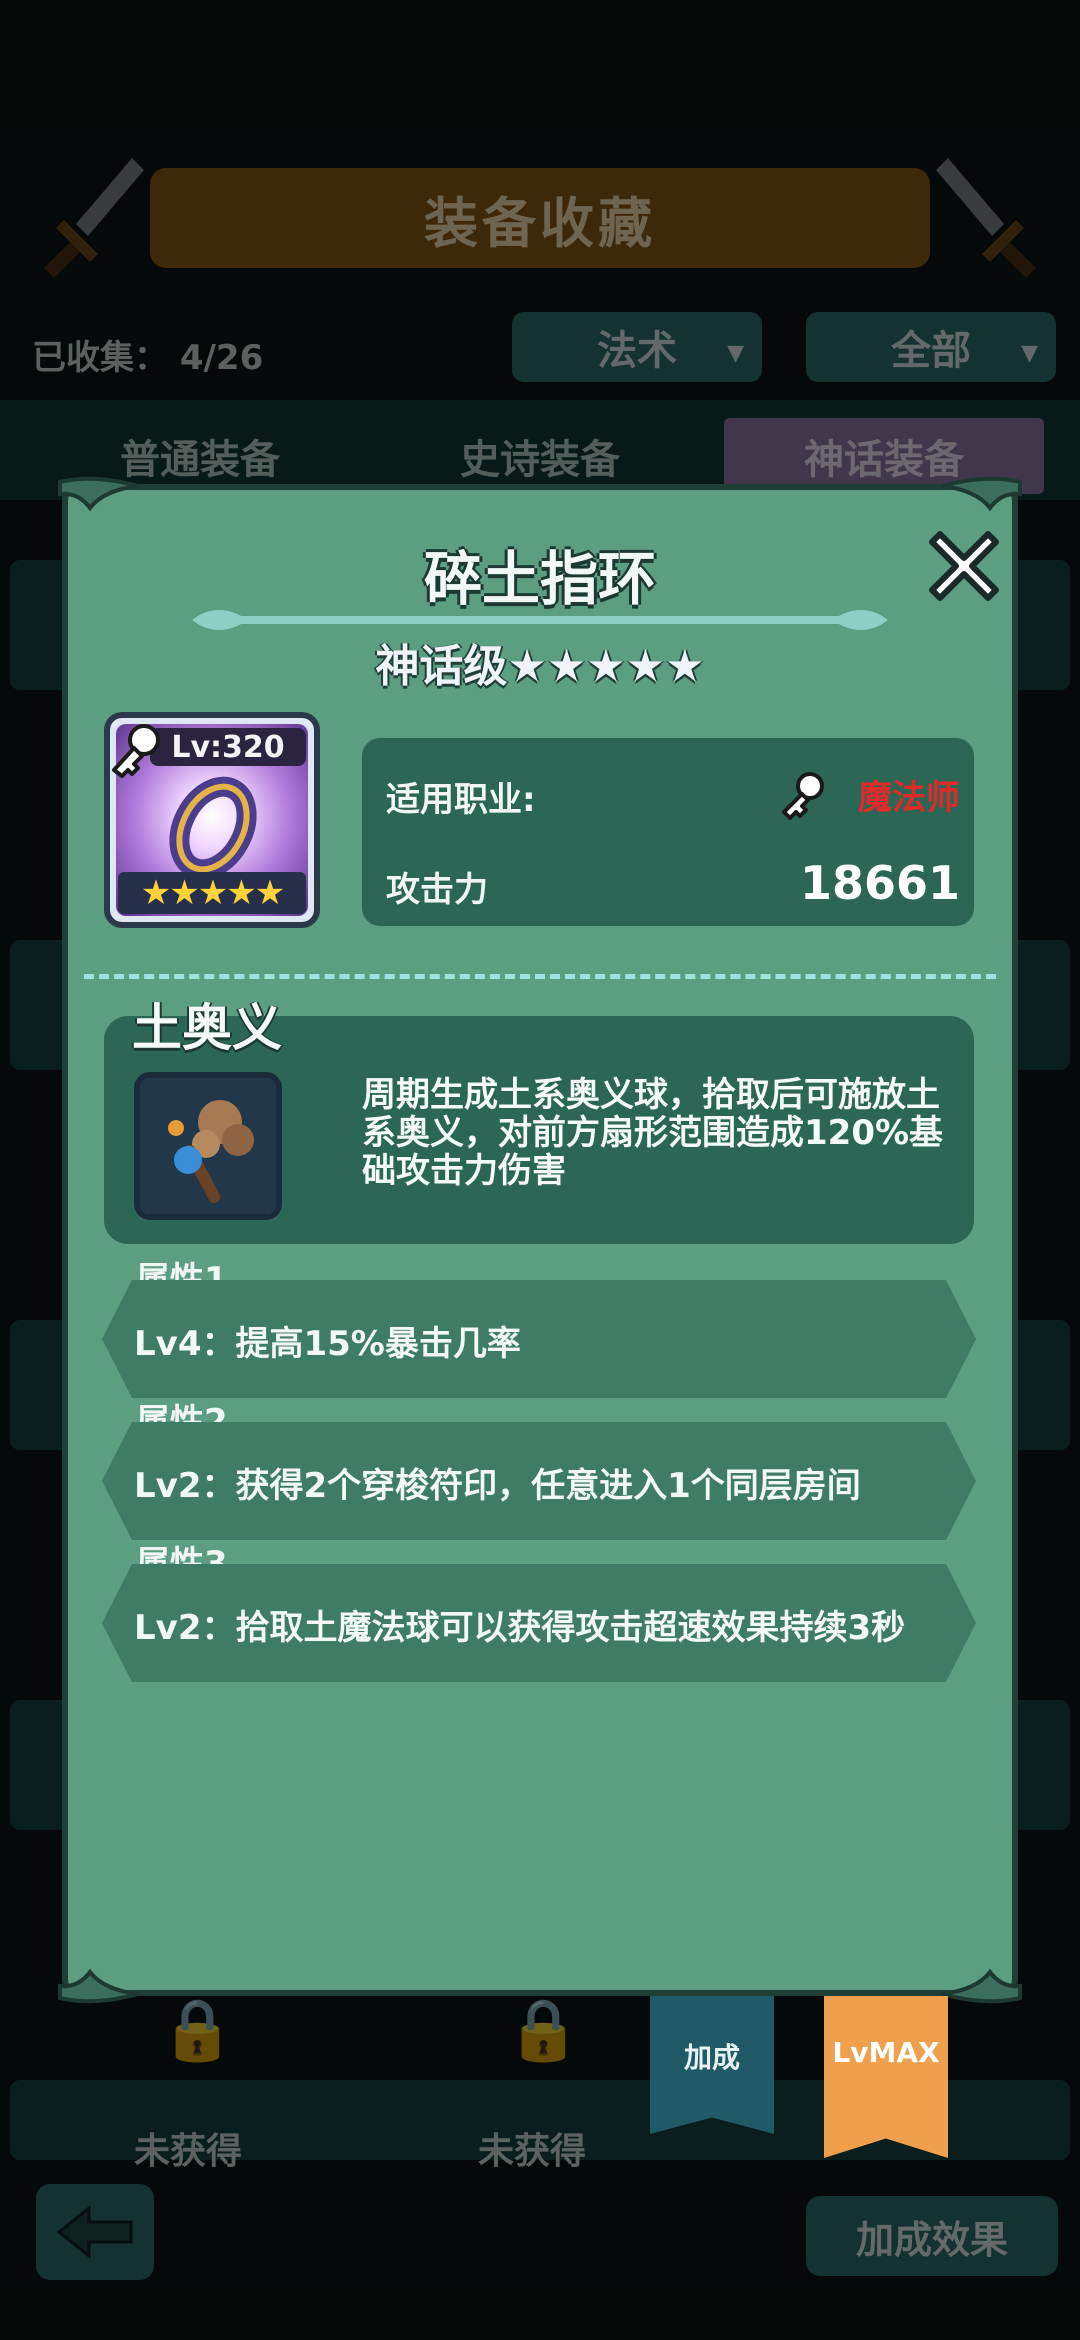  What do you see at coordinates (207, 1028) in the screenshot?
I see `skill-title: 土奥义` at bounding box center [207, 1028].